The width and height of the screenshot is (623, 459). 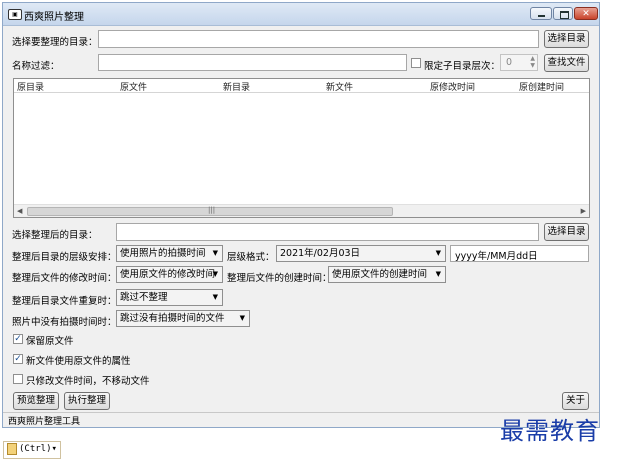 I want to click on window-title: 西爽照片整理, so click(x=54, y=17).